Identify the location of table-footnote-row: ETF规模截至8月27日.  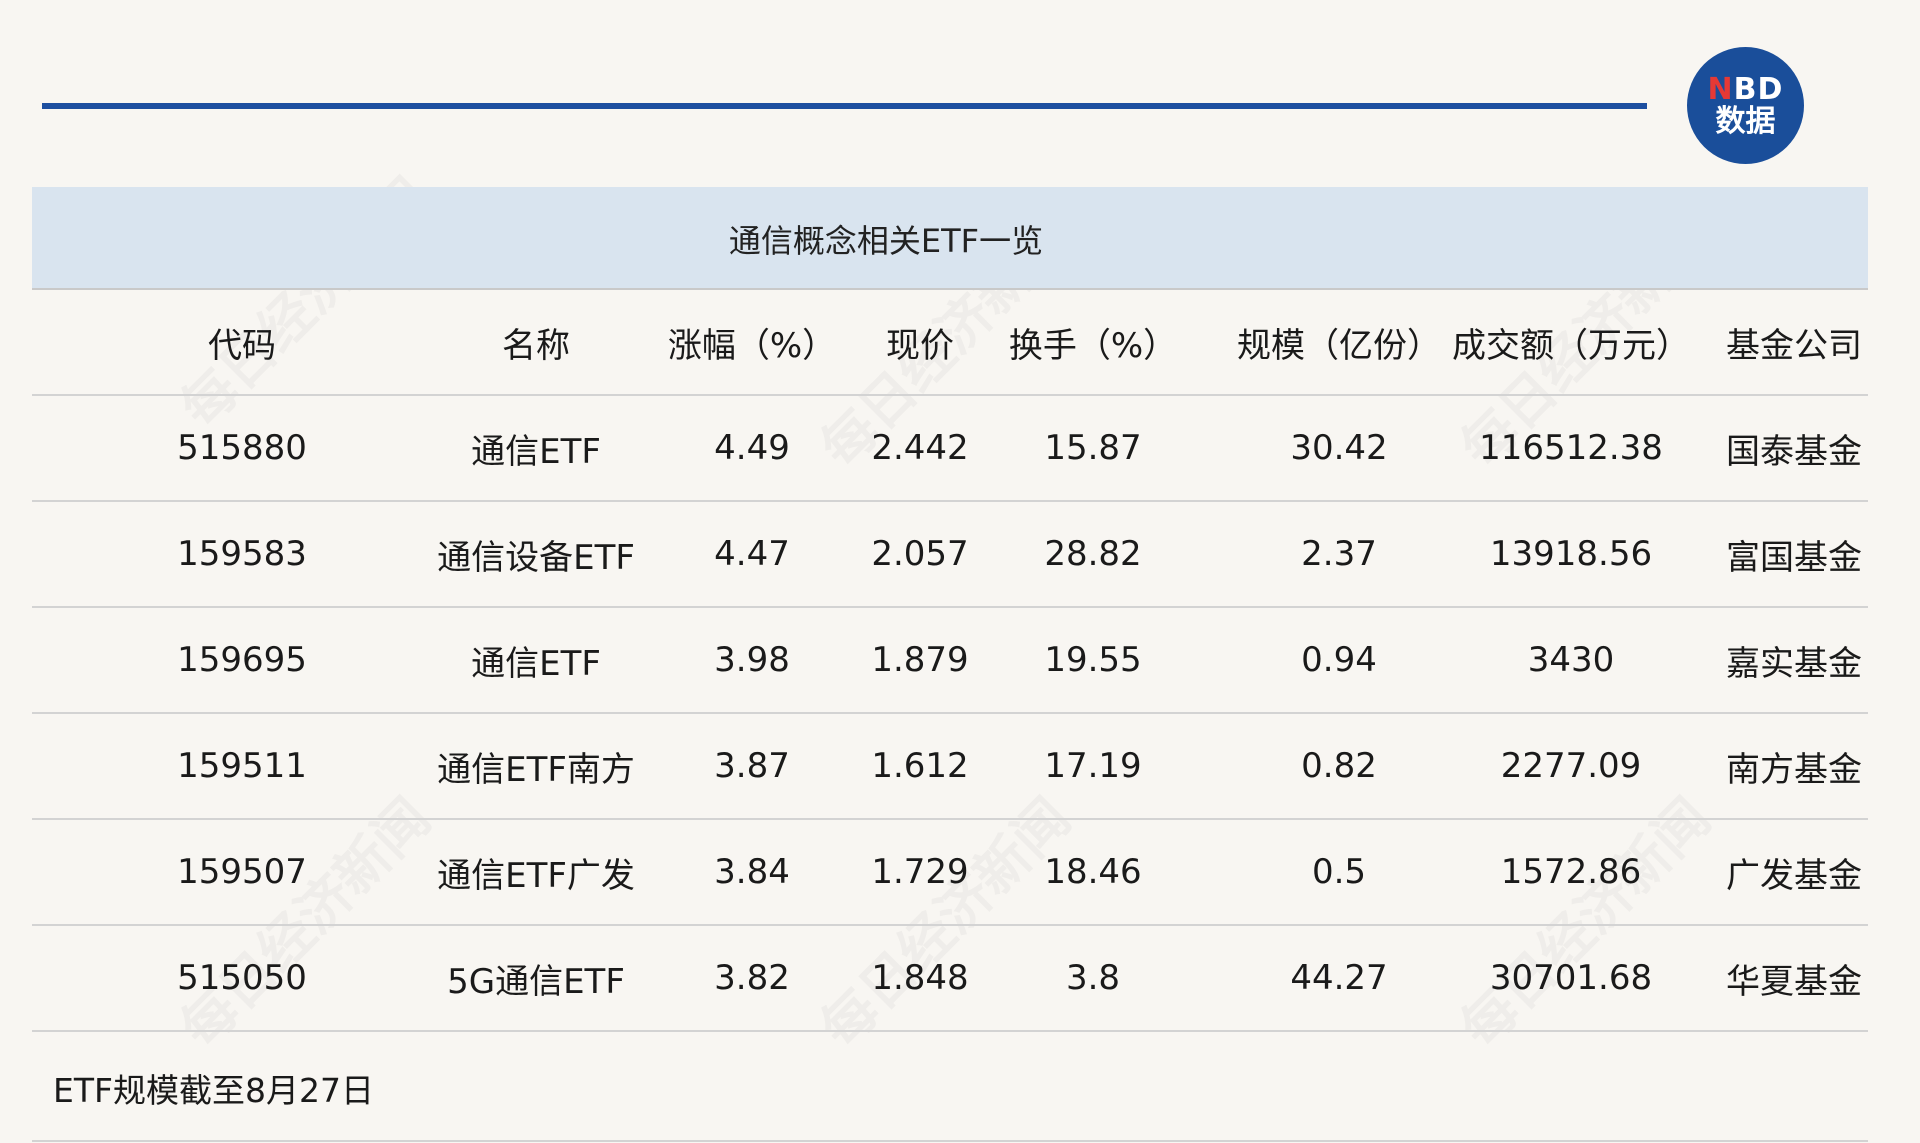
(950, 1089).